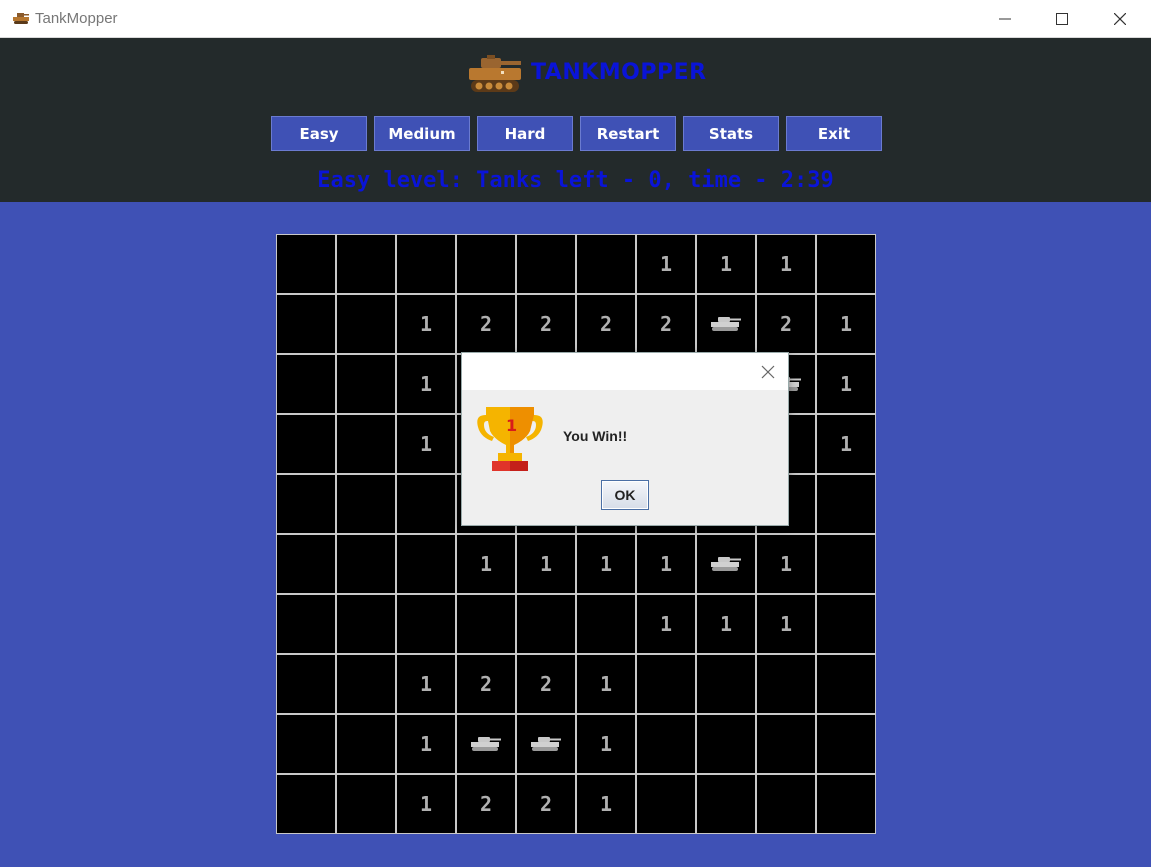  Describe the element at coordinates (76, 18) in the screenshot. I see `window-title: TankMopper` at that location.